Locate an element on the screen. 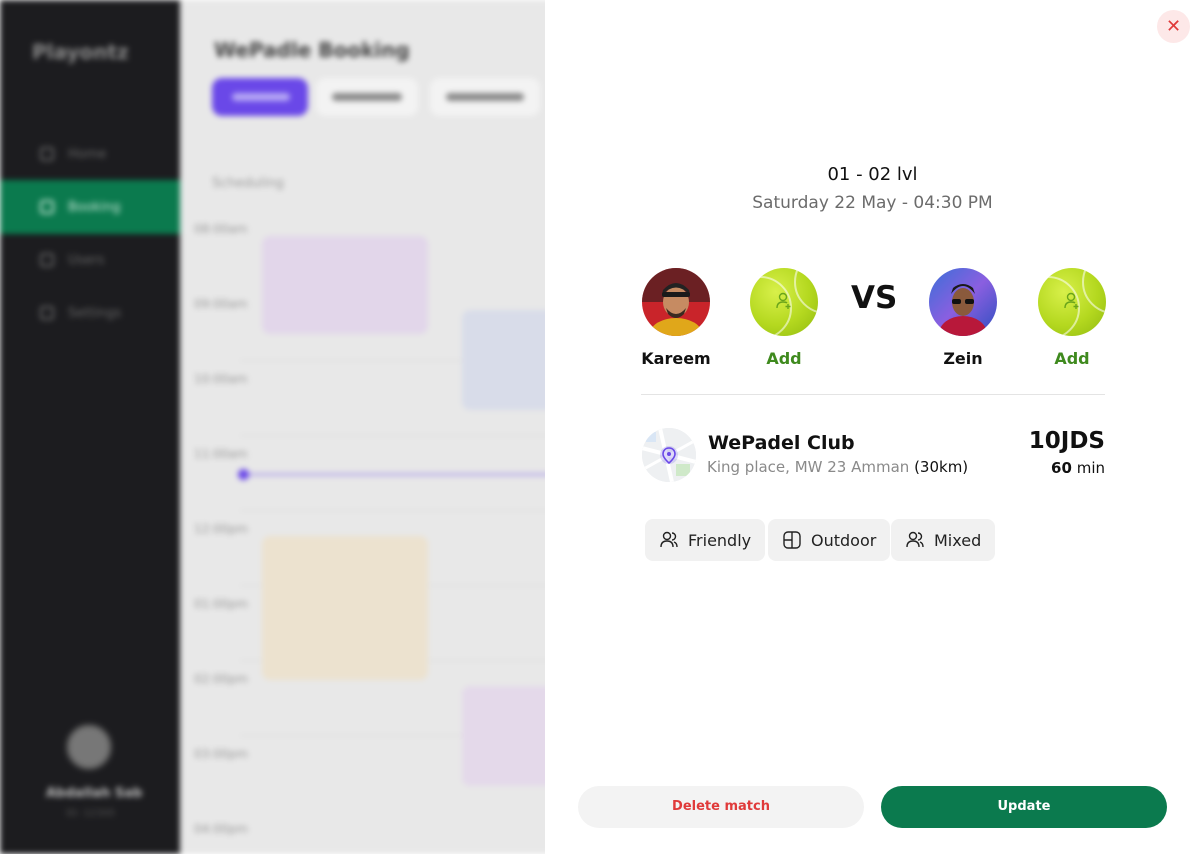  time-label: 02:00pm is located at coordinates (221, 679).